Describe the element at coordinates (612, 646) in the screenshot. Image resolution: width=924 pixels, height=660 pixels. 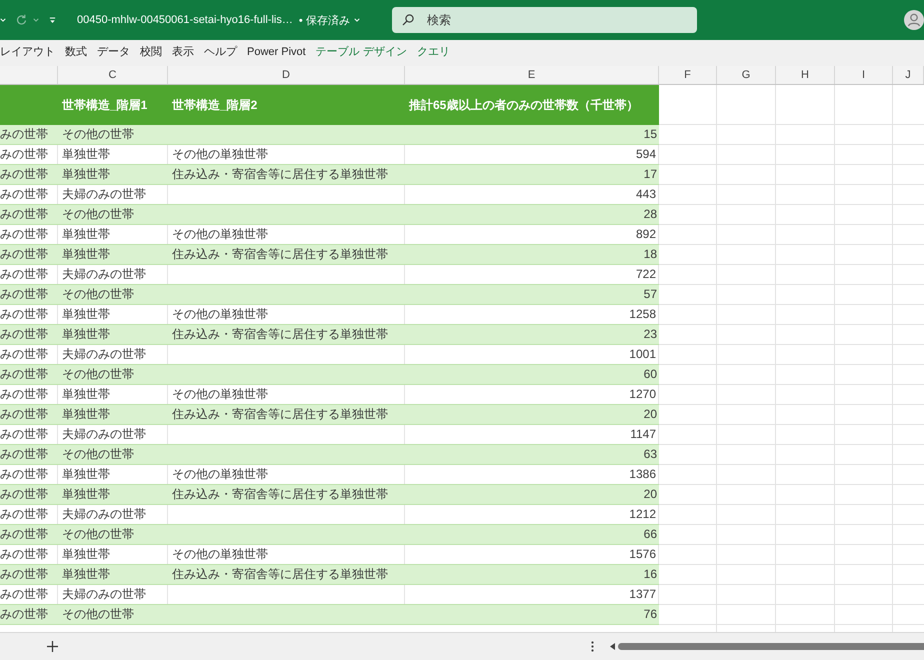
I see `scroll-left-icon` at that location.